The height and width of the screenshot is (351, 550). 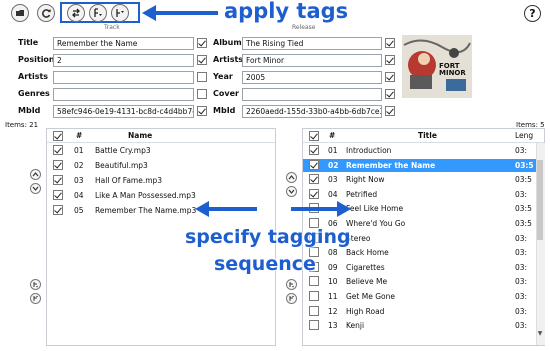 I want to click on track-list-num-header: #, so click(x=332, y=135).